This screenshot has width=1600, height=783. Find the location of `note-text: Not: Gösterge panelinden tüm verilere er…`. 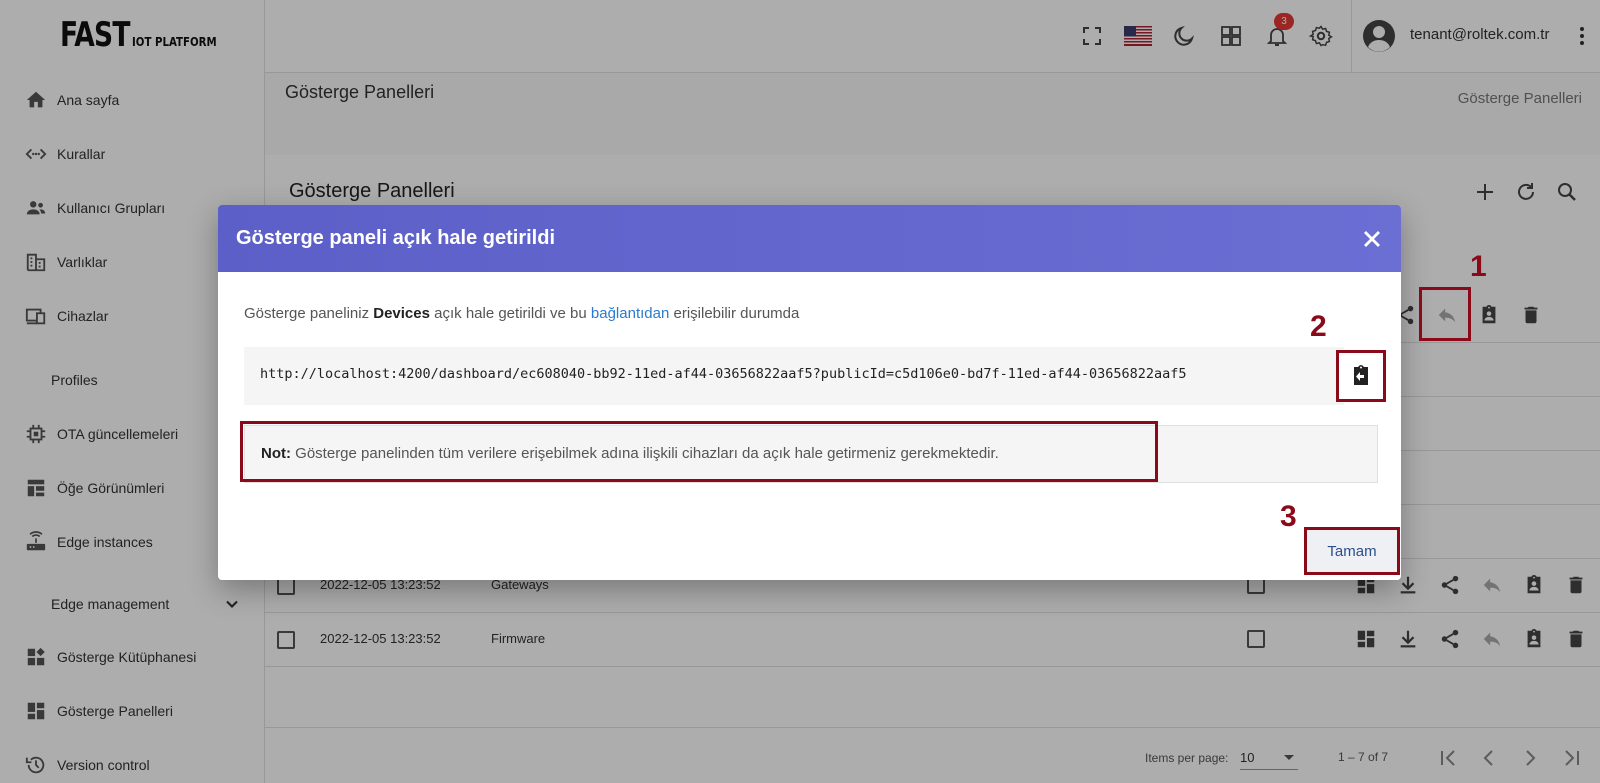

note-text: Not: Gösterge panelinden tüm verilere er… is located at coordinates (630, 453).